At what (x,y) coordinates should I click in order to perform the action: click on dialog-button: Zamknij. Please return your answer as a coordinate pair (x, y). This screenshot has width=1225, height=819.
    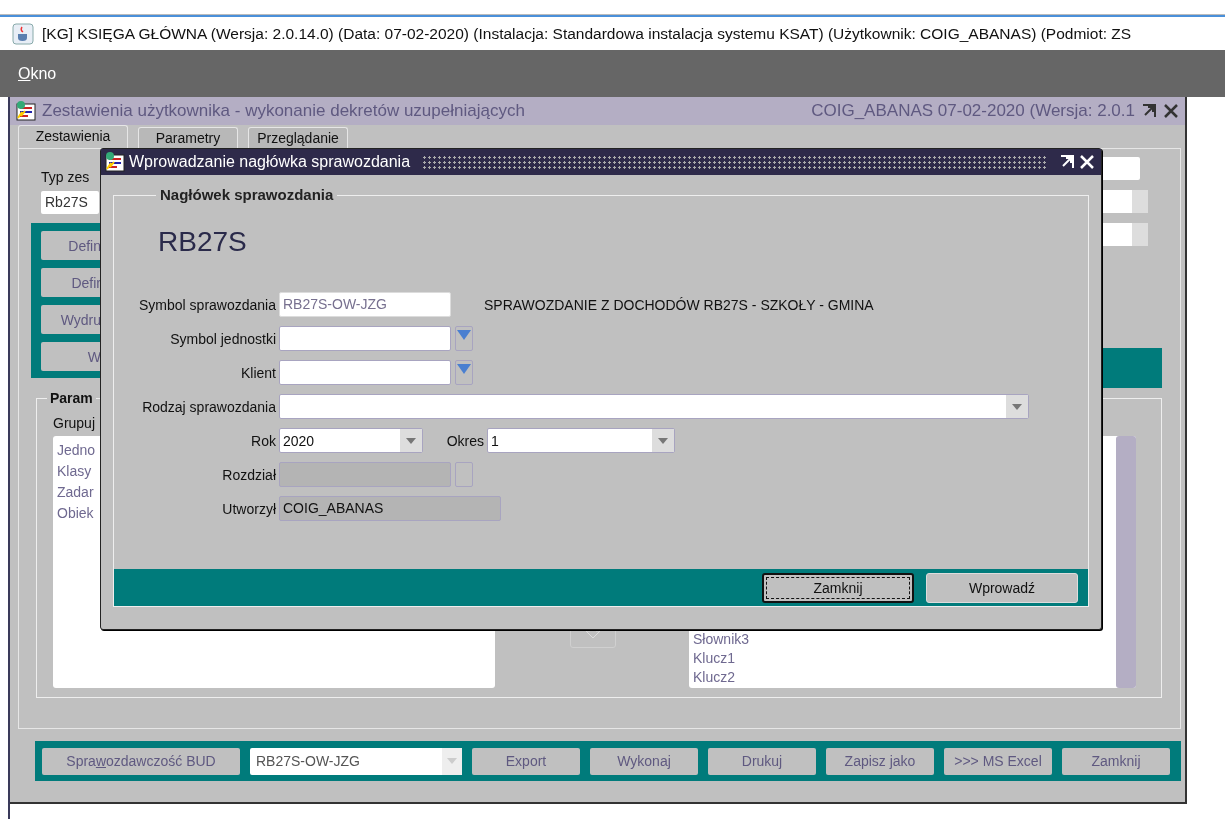
    Looking at the image, I should click on (838, 587).